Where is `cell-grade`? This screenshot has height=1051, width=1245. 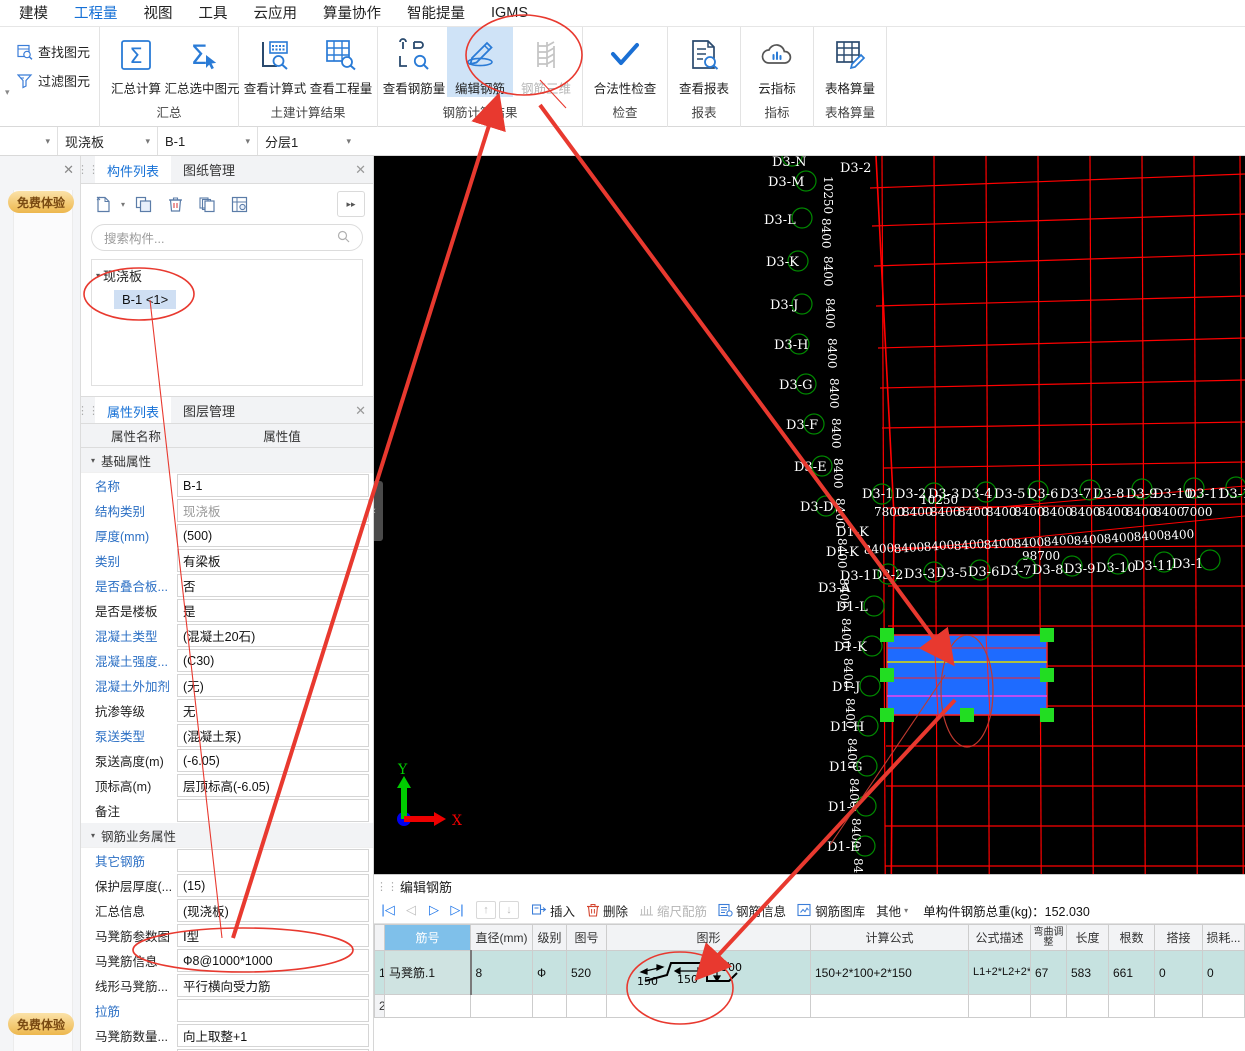
cell-grade is located at coordinates (549, 1006).